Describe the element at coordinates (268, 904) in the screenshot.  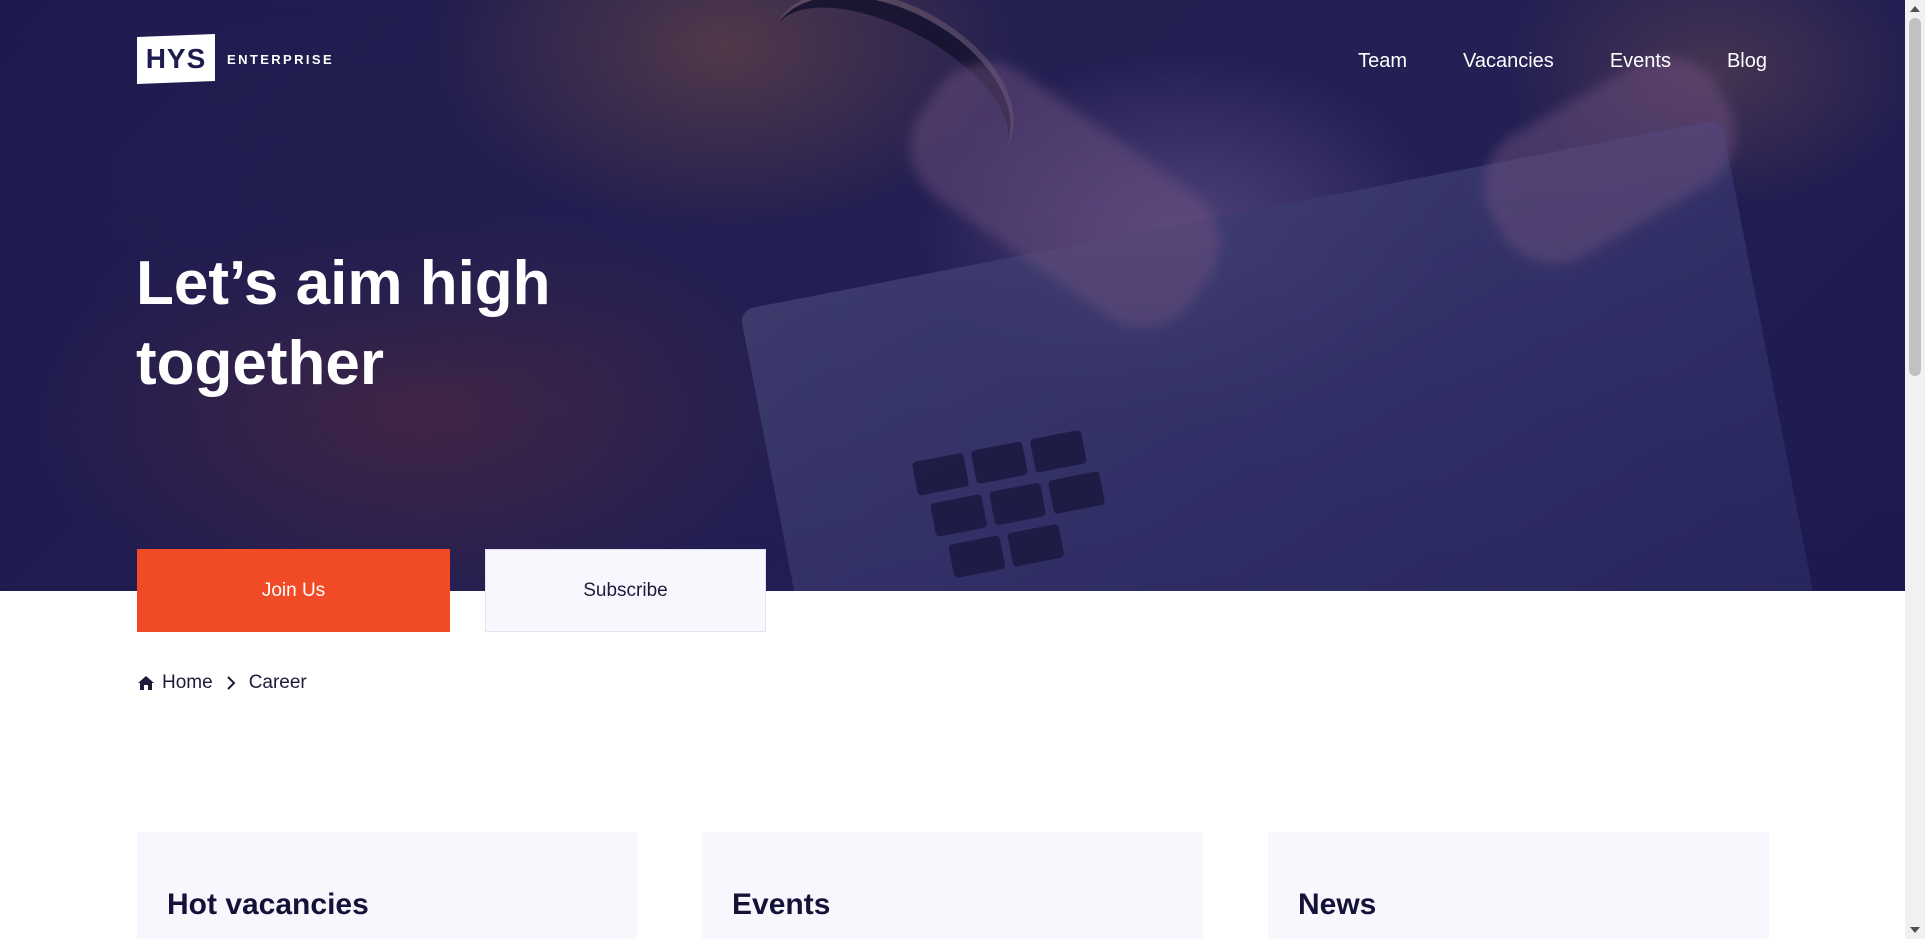
I see `card-title: Hot vacancies` at that location.